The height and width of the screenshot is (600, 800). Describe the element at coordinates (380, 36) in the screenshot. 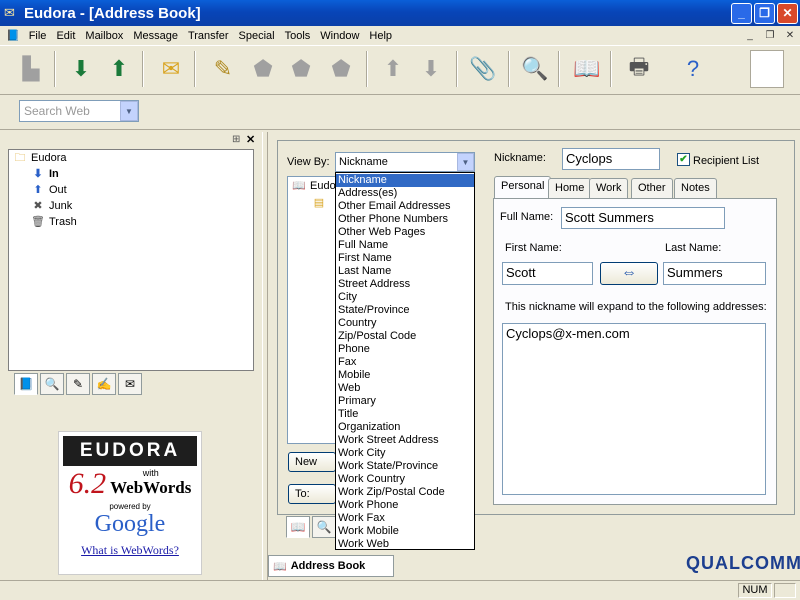

I see `menu-help: Help` at that location.